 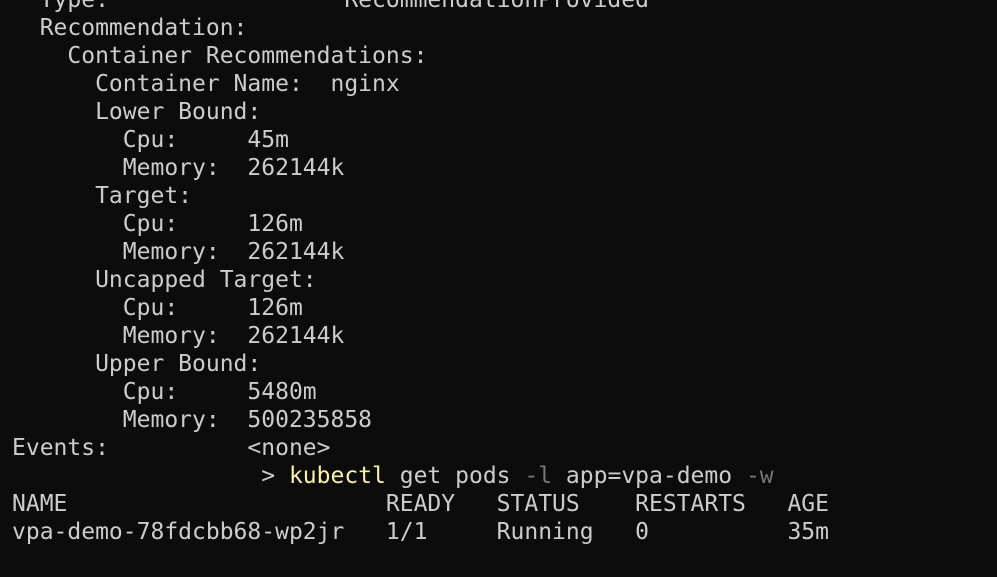 I want to click on output-line-lower-memory: Memory: 262144k, so click(x=178, y=168).